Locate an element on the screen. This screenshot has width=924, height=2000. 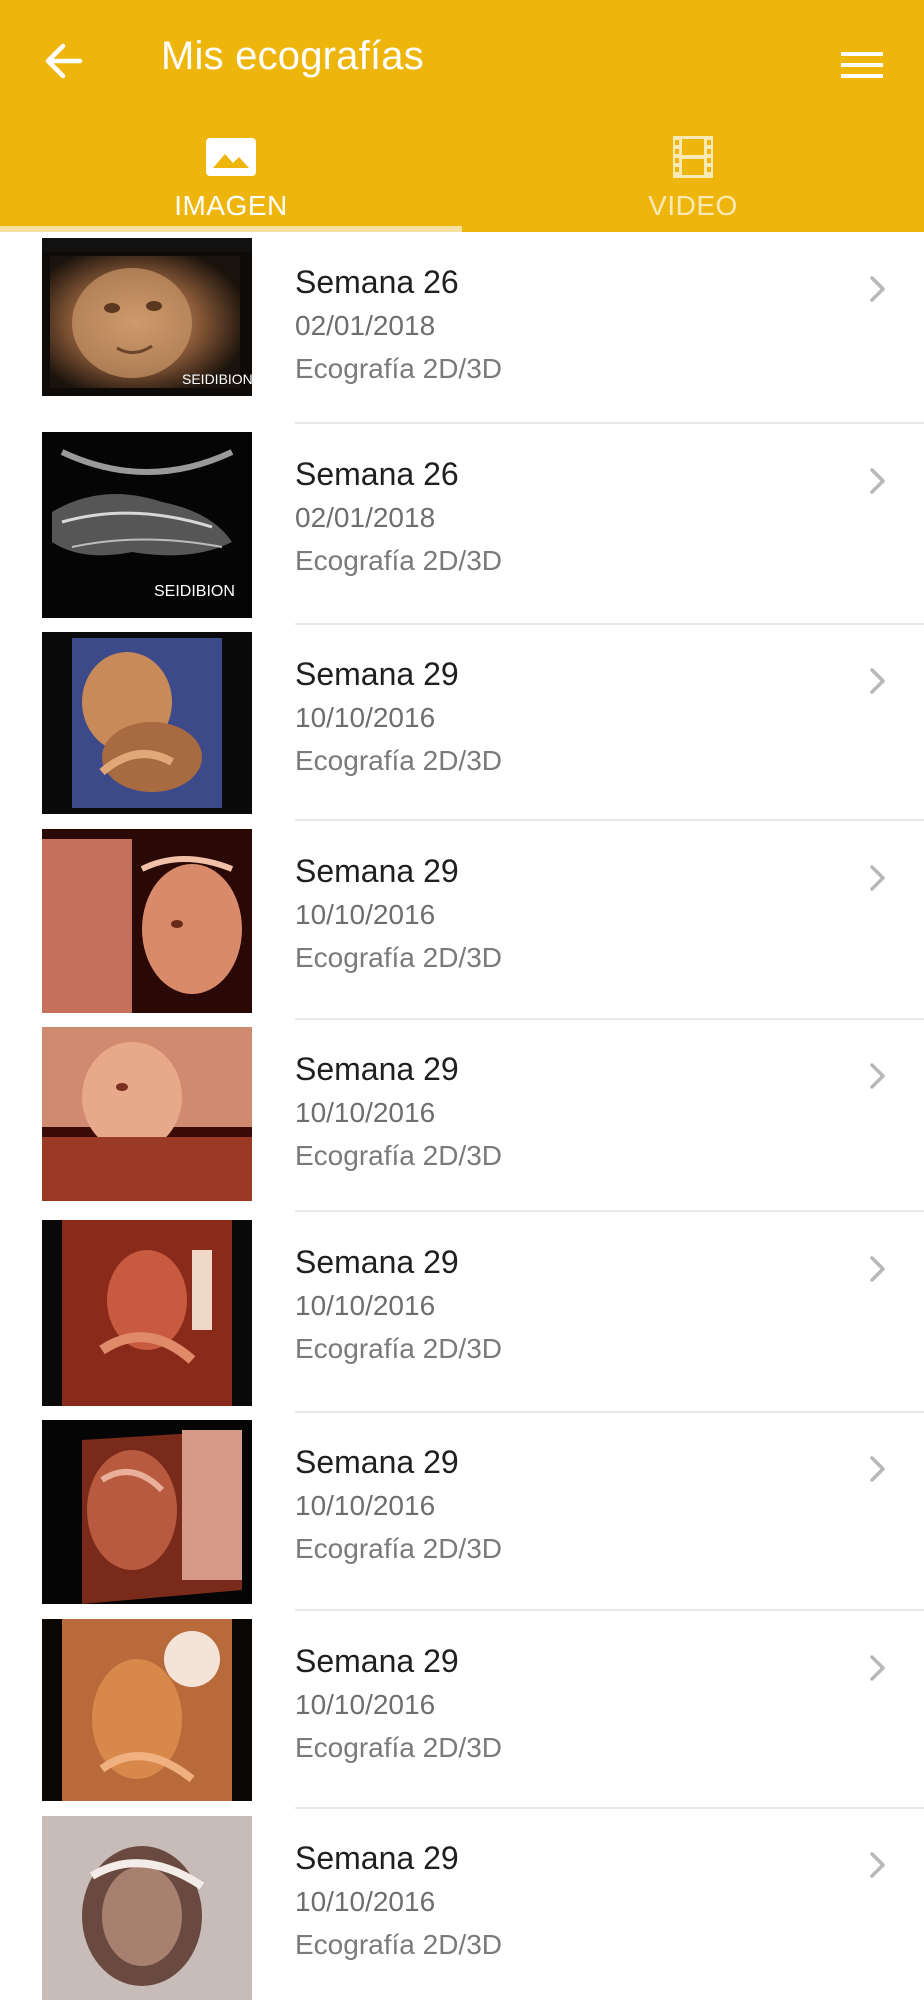
tab-imagen: IMAGEN is located at coordinates (231, 180).